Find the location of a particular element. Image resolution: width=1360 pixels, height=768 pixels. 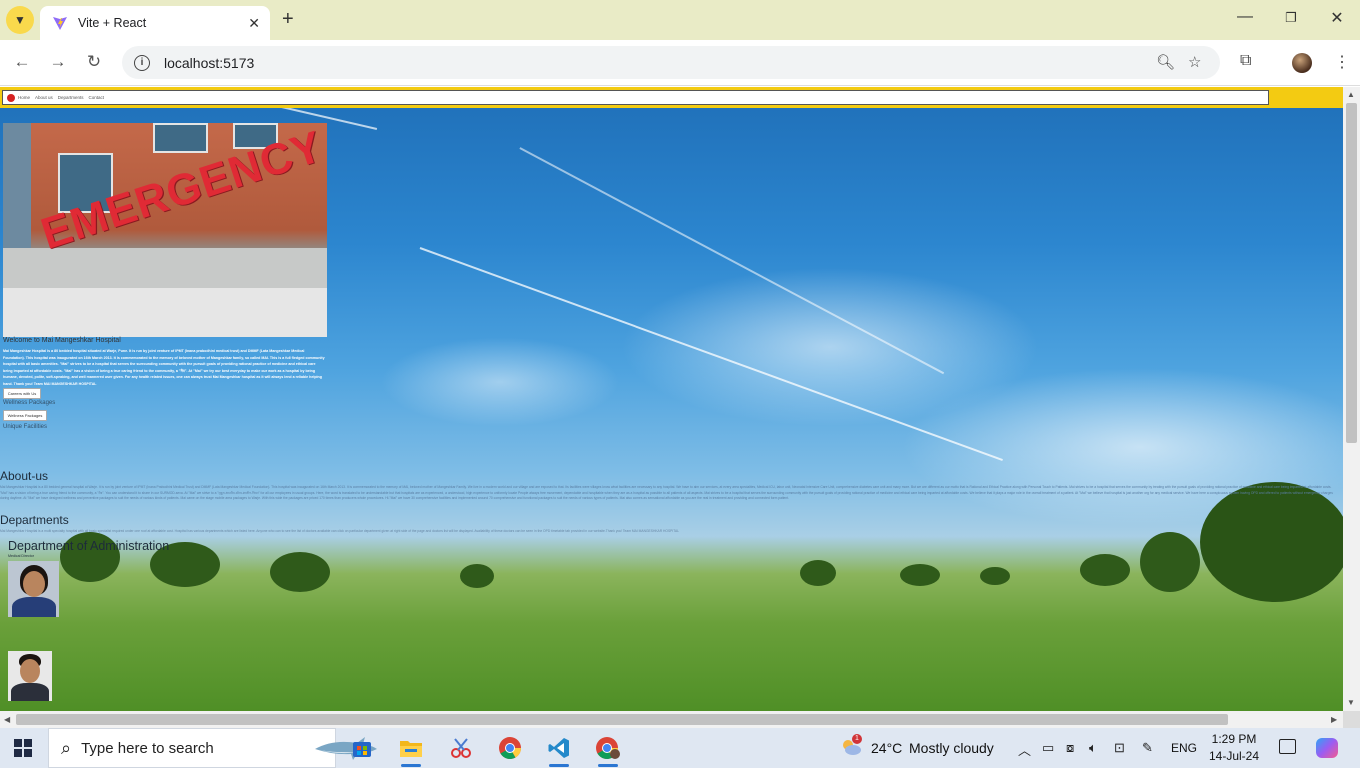

window-close-icon: ✕ is located at coordinates (1337, 18).